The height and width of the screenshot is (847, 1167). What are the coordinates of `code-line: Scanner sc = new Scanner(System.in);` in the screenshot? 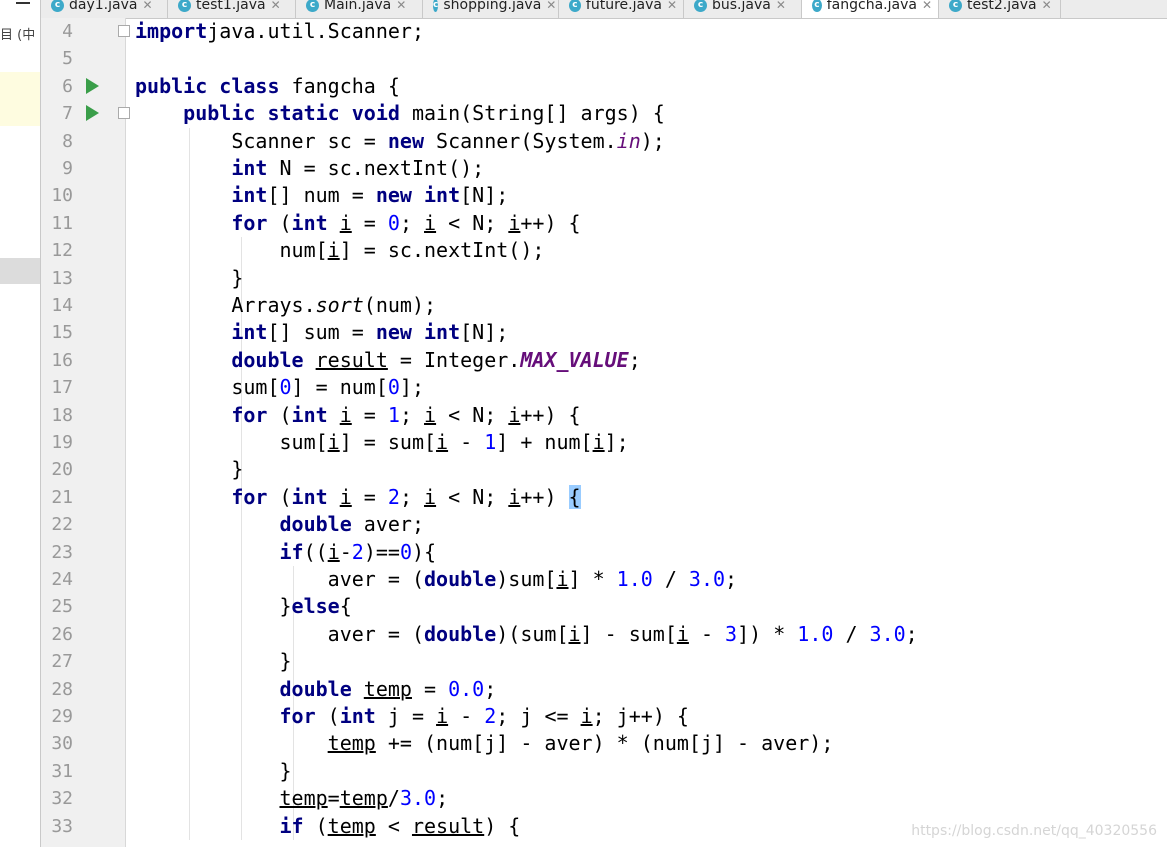 It's located at (400, 141).